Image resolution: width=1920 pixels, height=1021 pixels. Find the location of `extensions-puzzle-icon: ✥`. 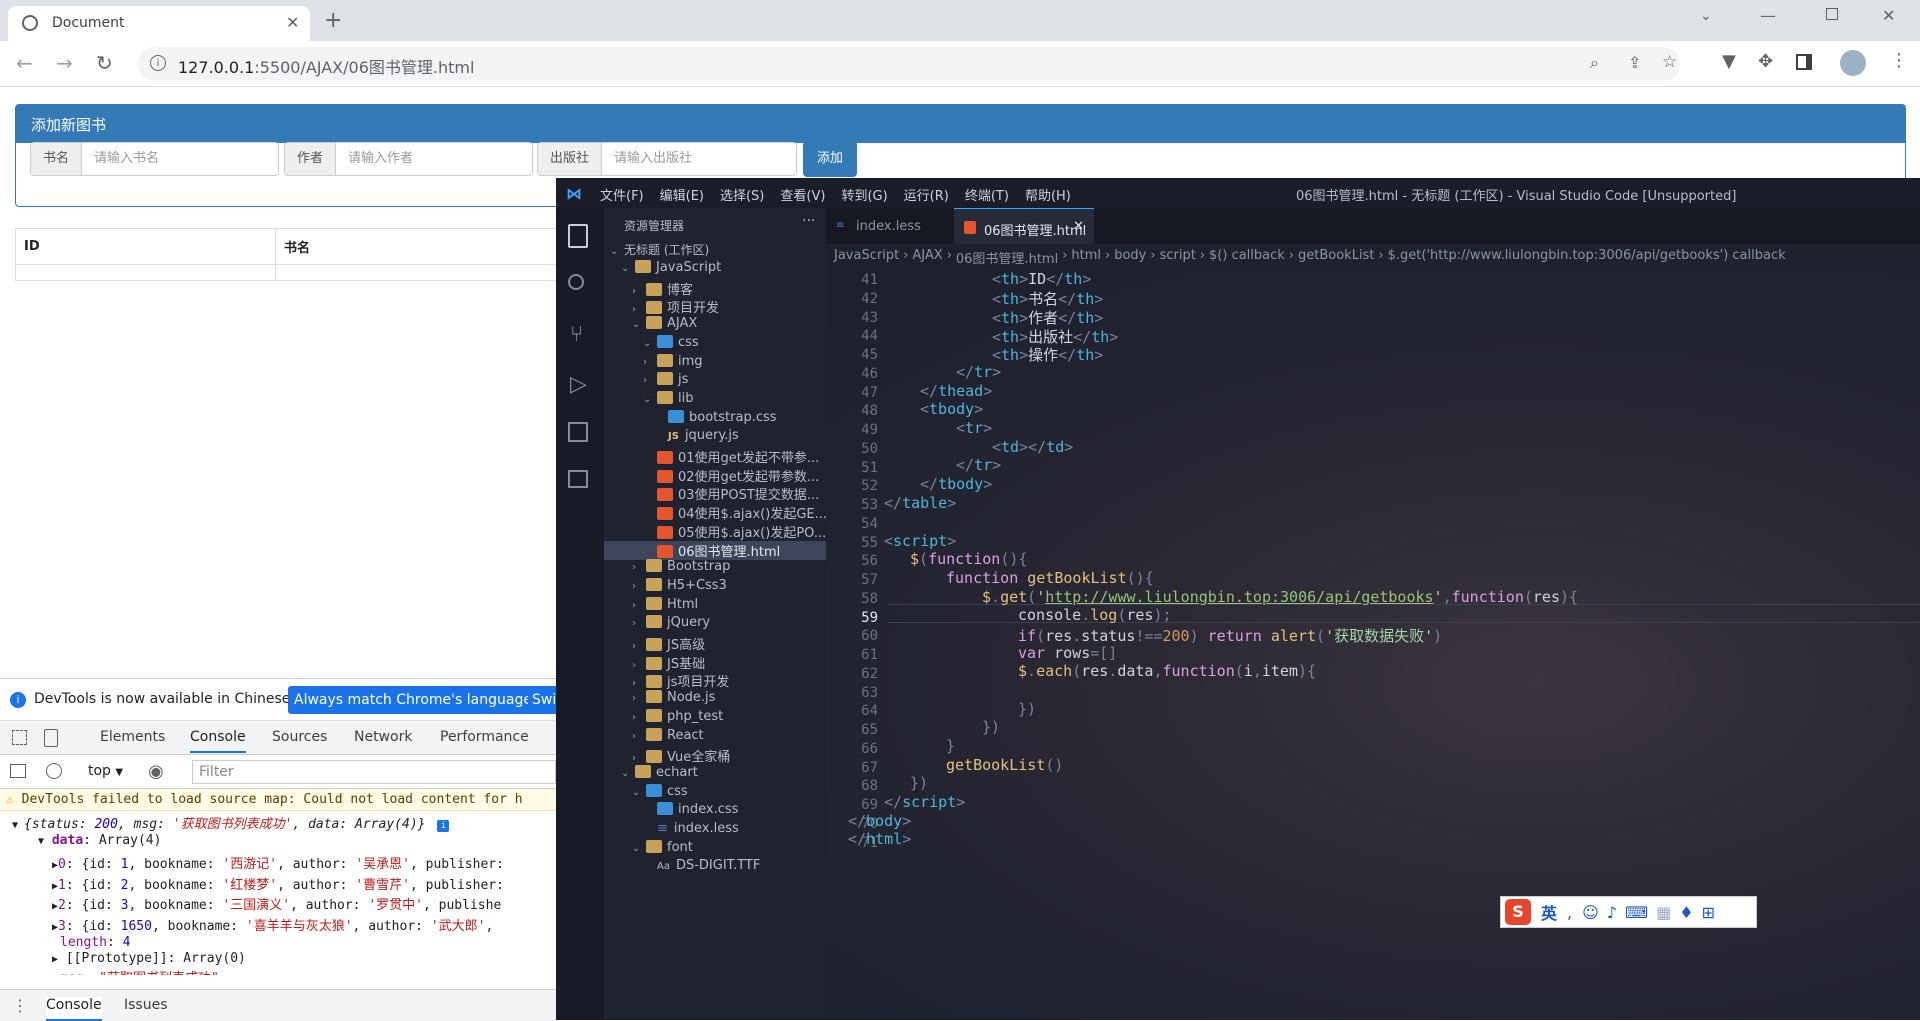

extensions-puzzle-icon: ✥ is located at coordinates (1765, 61).